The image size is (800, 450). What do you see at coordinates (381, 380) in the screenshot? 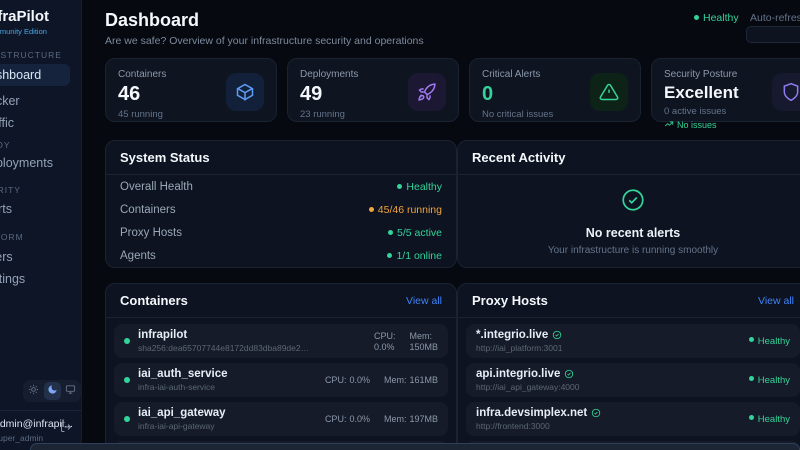
I see `container-stats: CPU: 0.0% Mem: 161MB` at bounding box center [381, 380].